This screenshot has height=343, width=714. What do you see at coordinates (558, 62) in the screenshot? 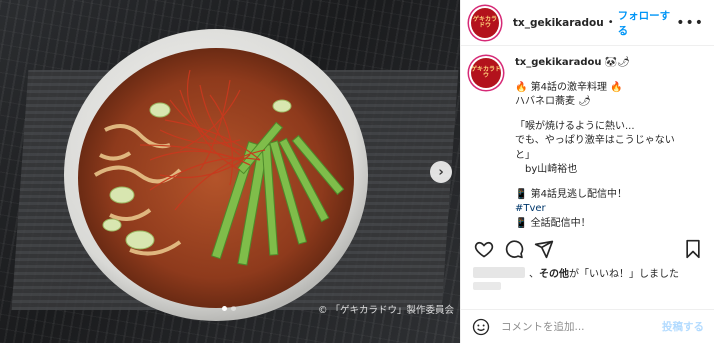
I see `caption-username: tx_gekikaradou` at bounding box center [558, 62].